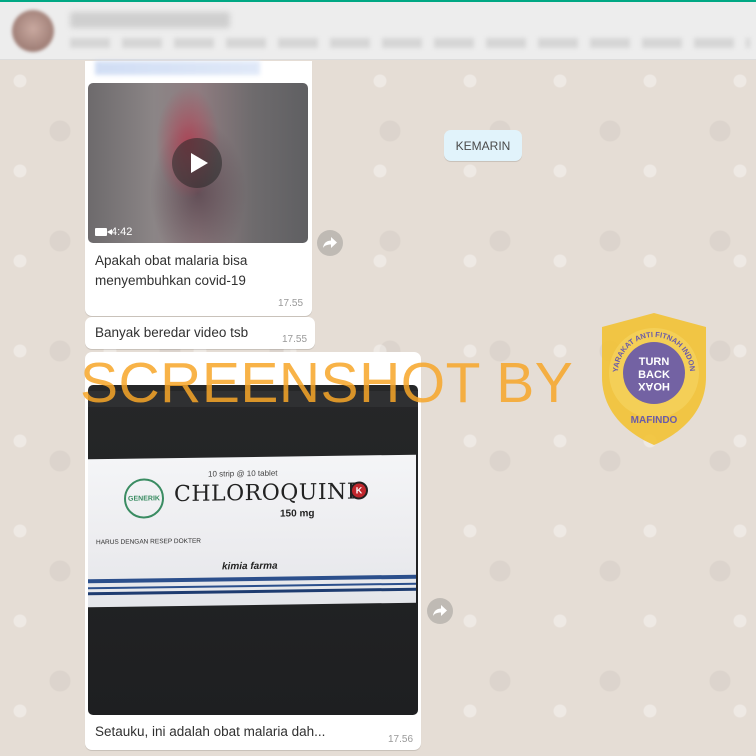 Image resolution: width=756 pixels, height=756 pixels. I want to click on video-camera-icon, so click(103, 232).